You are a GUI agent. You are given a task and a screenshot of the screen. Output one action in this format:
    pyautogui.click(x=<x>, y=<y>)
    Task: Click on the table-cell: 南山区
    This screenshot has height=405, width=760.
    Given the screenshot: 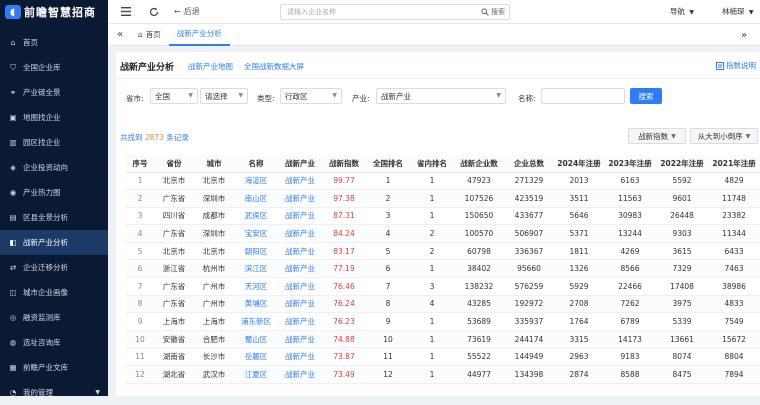 What is the action you would take?
    pyautogui.click(x=256, y=198)
    